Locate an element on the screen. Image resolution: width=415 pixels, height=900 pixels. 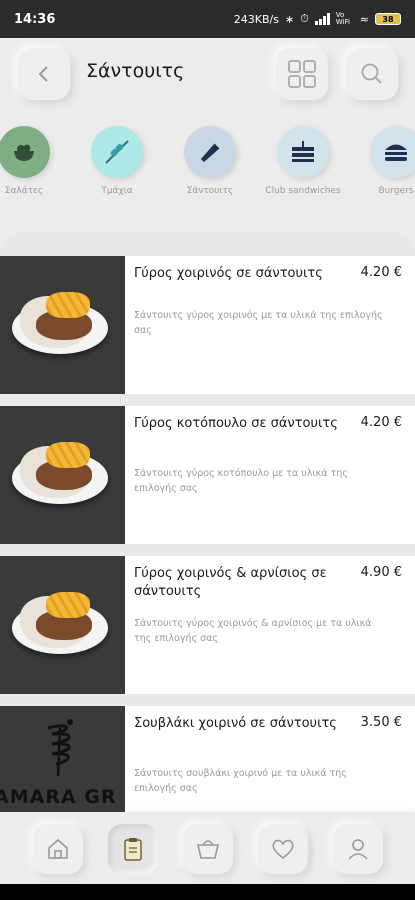
product-price: 3.50 € is located at coordinates (381, 722).